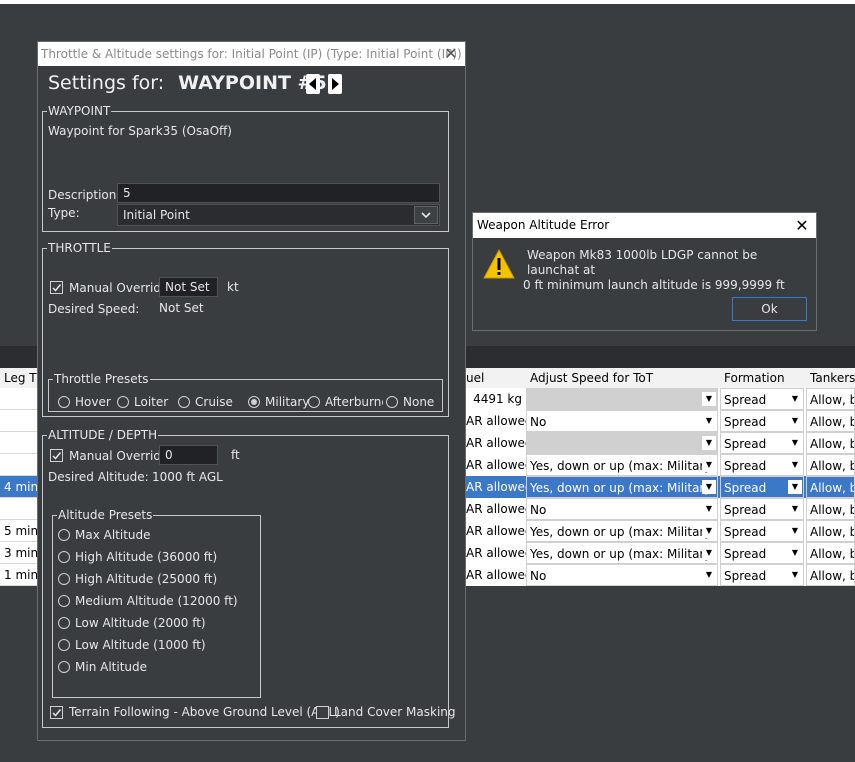 This screenshot has width=855, height=762. I want to click on leg-time-cell: 1 min, so click(19, 575).